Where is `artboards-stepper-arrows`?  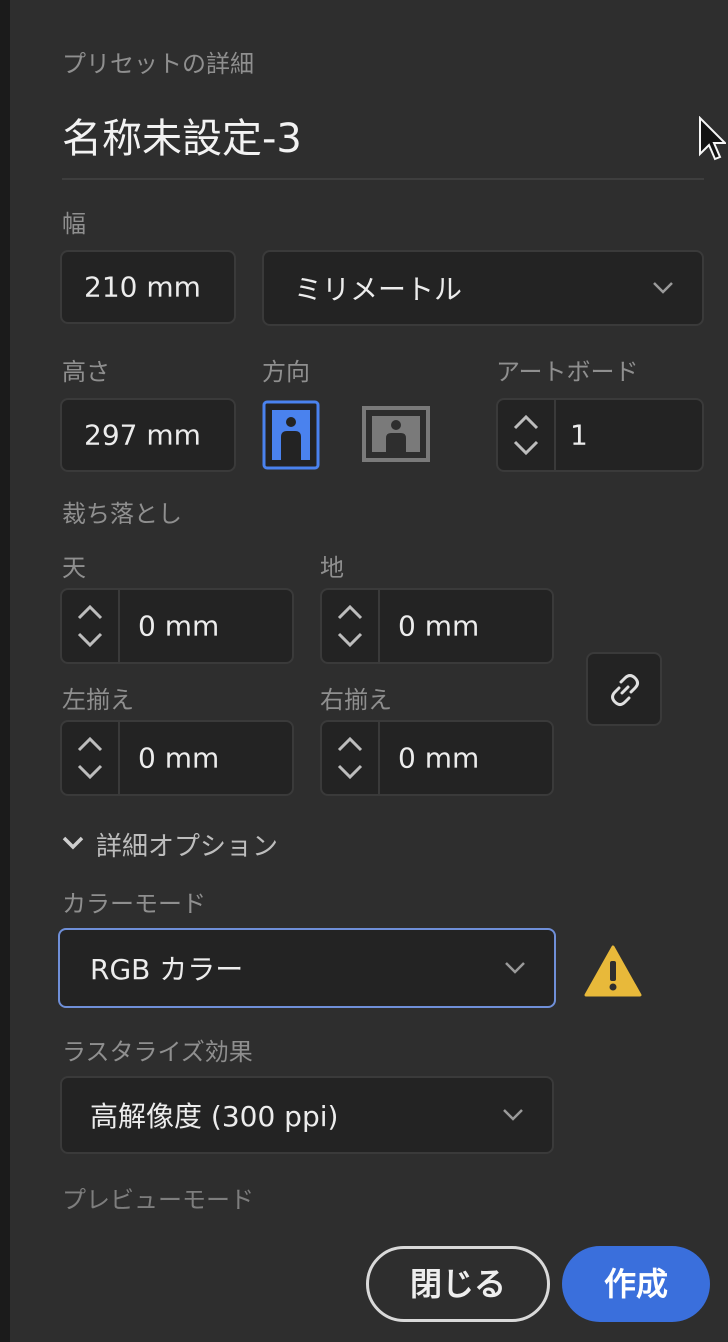
artboards-stepper-arrows is located at coordinates (527, 435).